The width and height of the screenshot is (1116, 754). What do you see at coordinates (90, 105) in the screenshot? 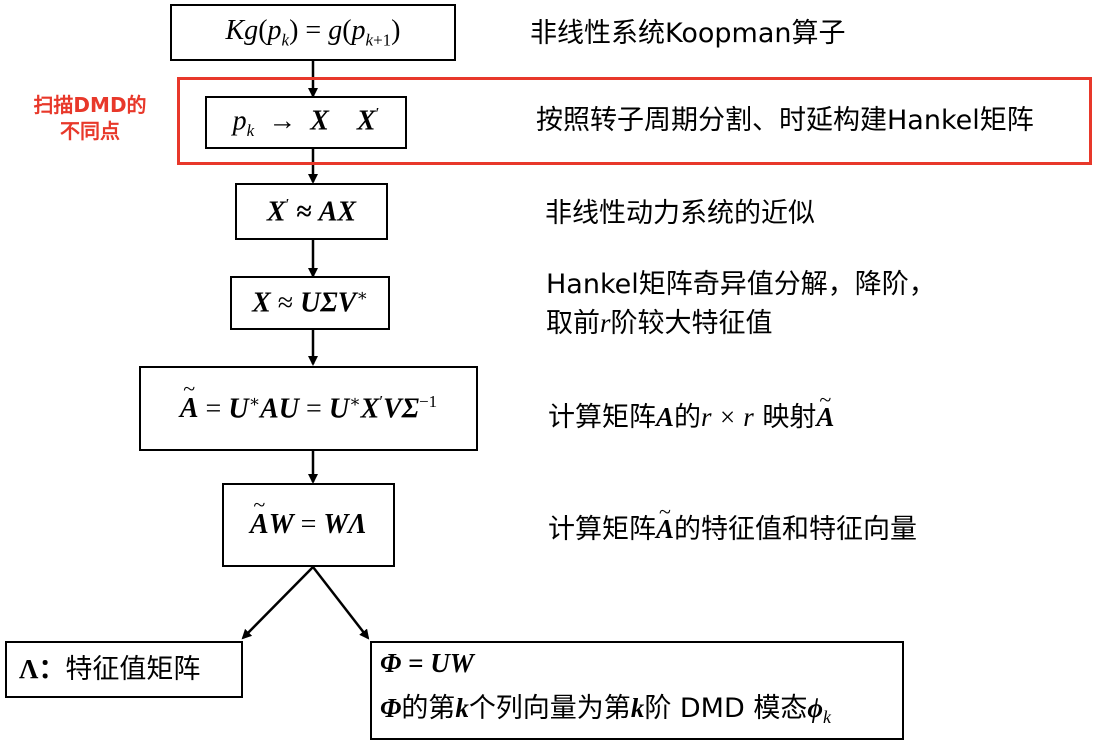
I see `annotation-line-1: 扫描DMD的` at bounding box center [90, 105].